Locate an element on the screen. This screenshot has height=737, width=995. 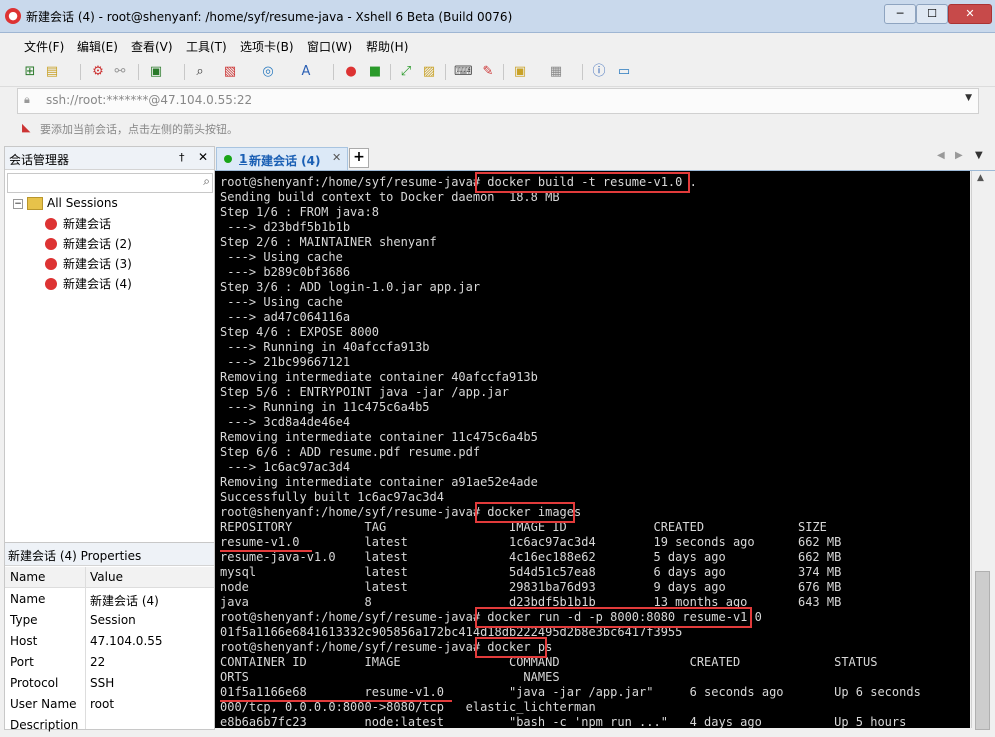
disconnect-icon: ⚯ is located at coordinates (120, 72).